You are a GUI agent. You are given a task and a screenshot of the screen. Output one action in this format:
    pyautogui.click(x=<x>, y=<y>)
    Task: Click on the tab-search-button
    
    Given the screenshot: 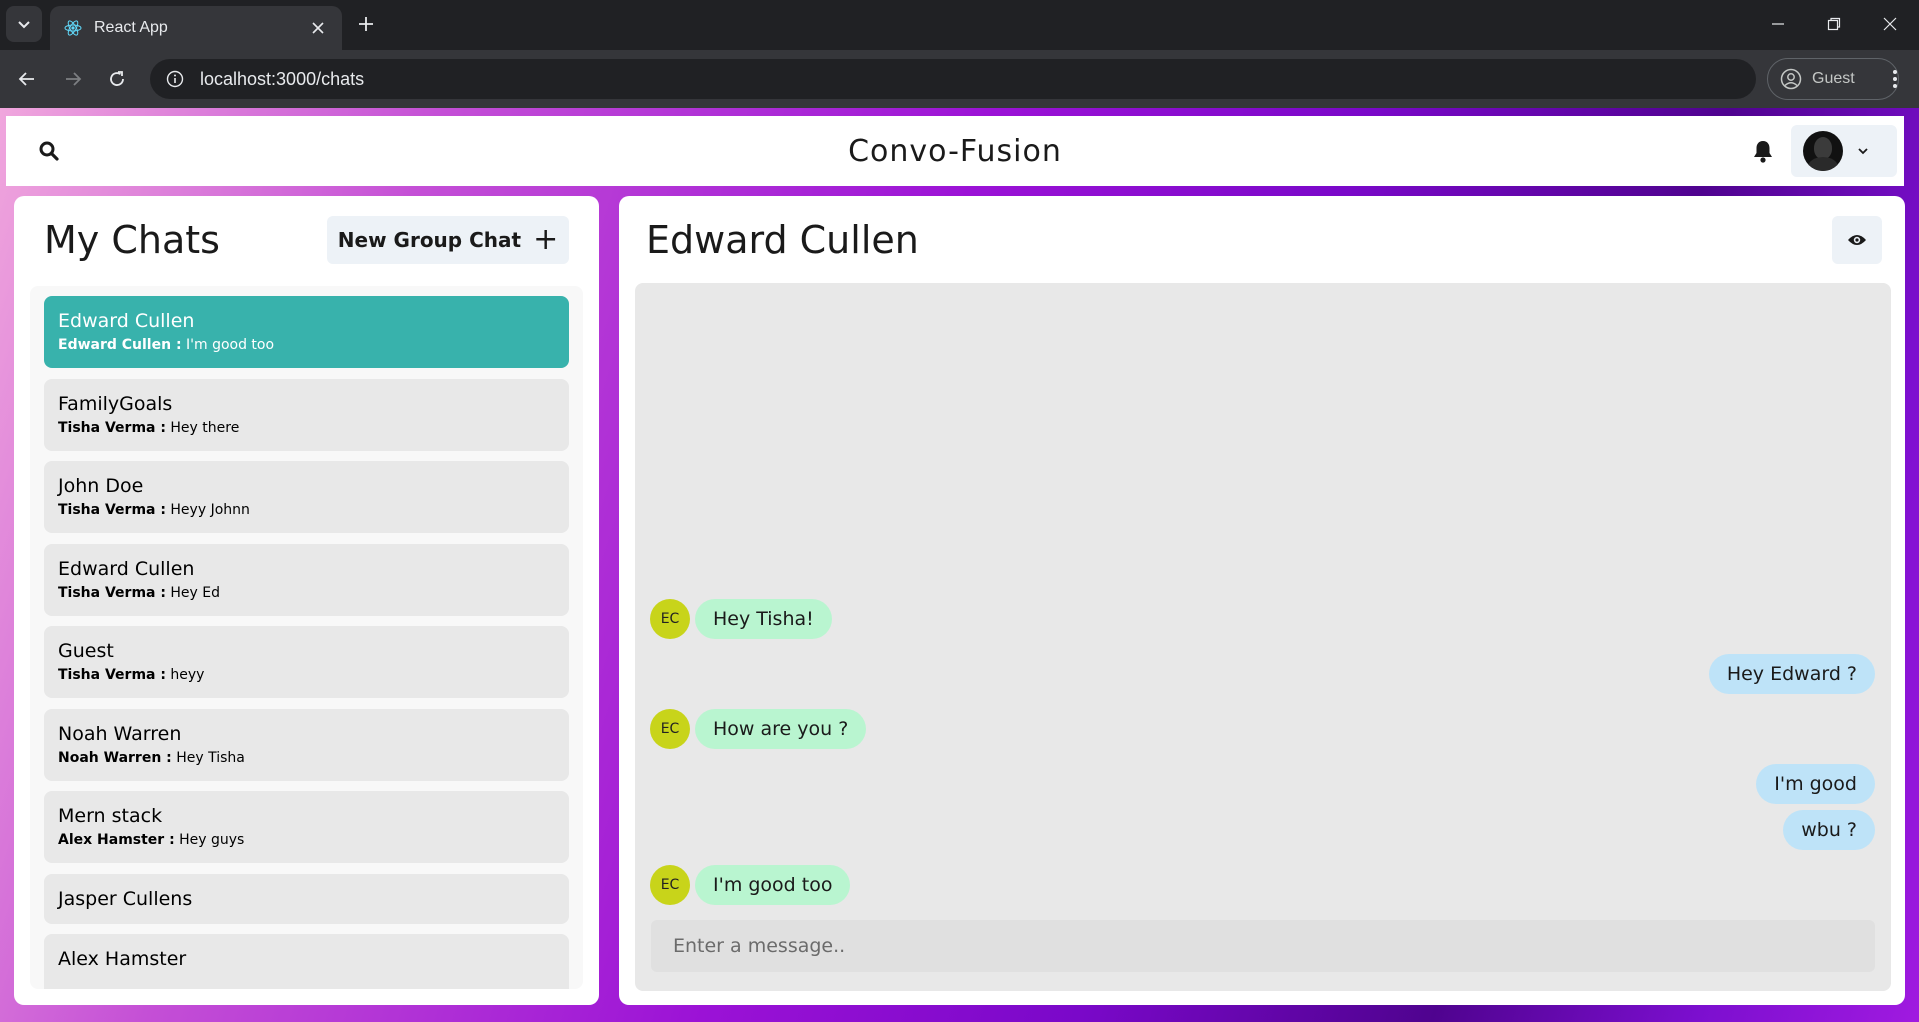 What is the action you would take?
    pyautogui.click(x=24, y=24)
    